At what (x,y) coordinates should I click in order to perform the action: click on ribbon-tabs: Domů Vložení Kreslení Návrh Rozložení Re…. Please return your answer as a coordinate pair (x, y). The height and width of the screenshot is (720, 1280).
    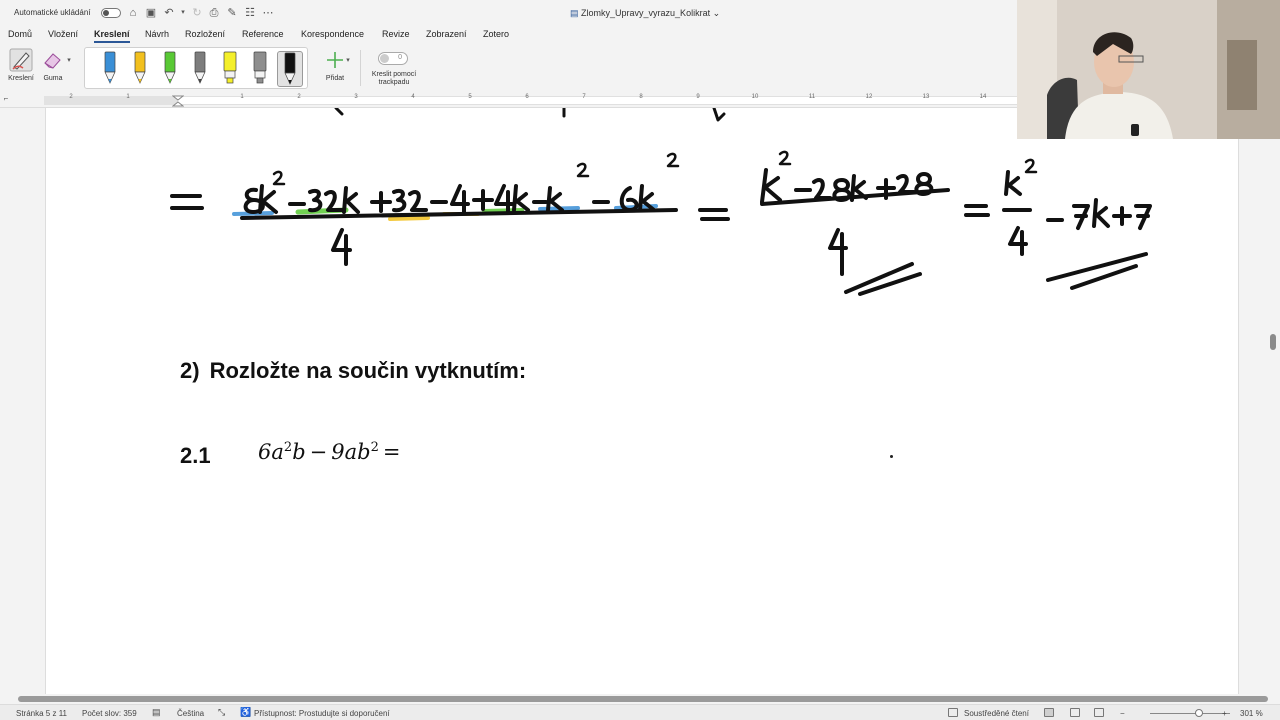
    Looking at the image, I should click on (510, 35).